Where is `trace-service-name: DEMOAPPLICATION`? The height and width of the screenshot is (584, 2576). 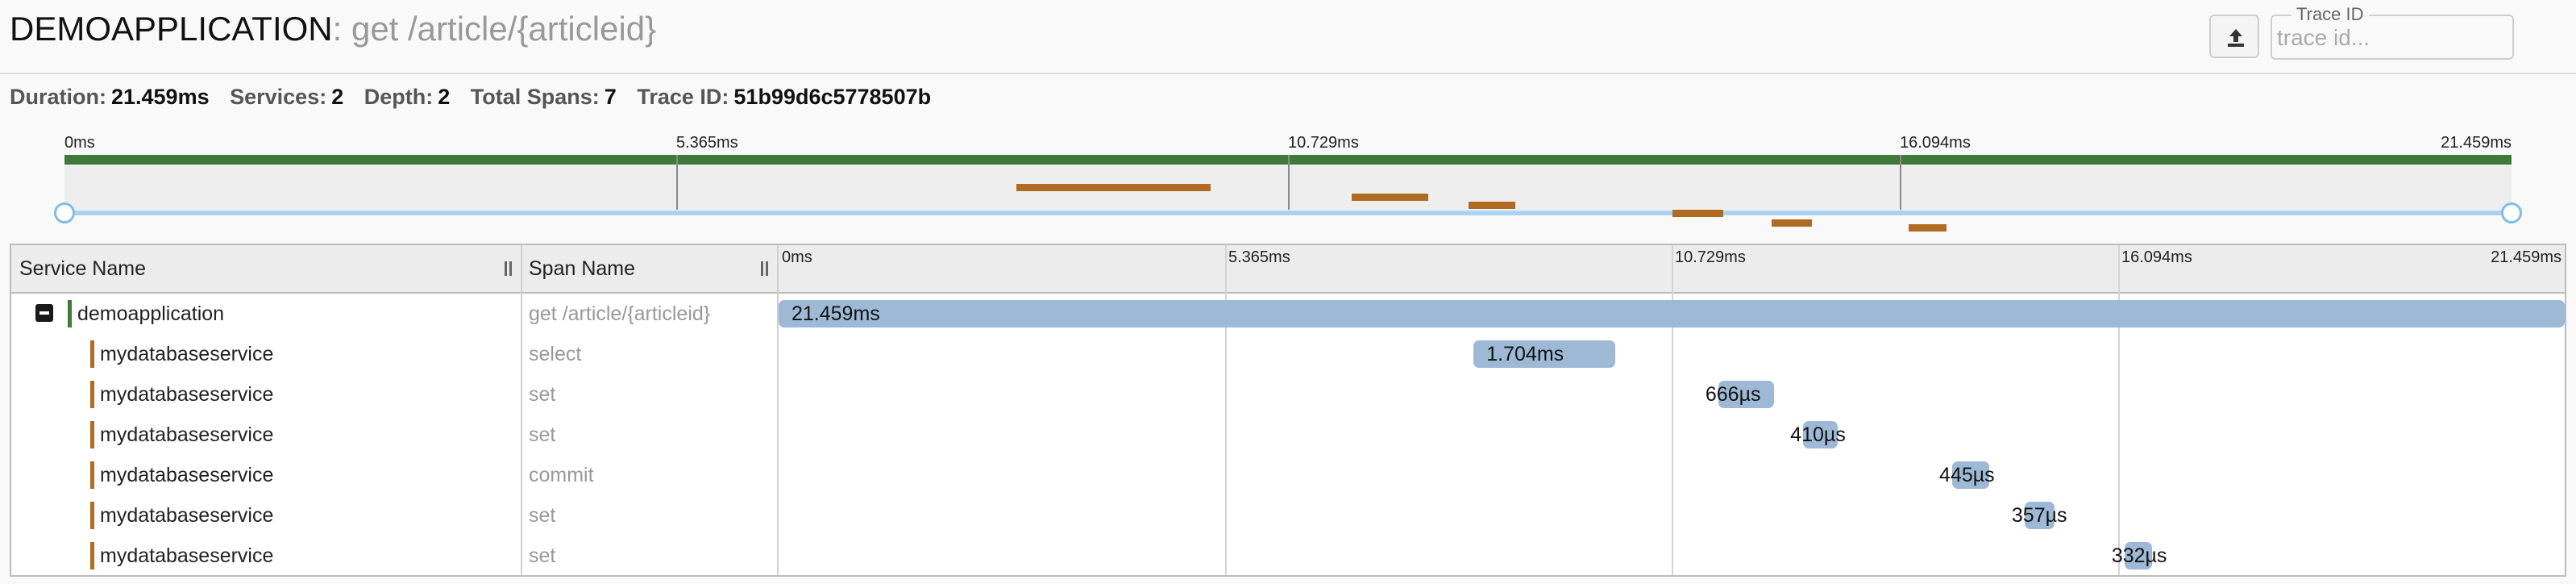 trace-service-name: DEMOAPPLICATION is located at coordinates (171, 29).